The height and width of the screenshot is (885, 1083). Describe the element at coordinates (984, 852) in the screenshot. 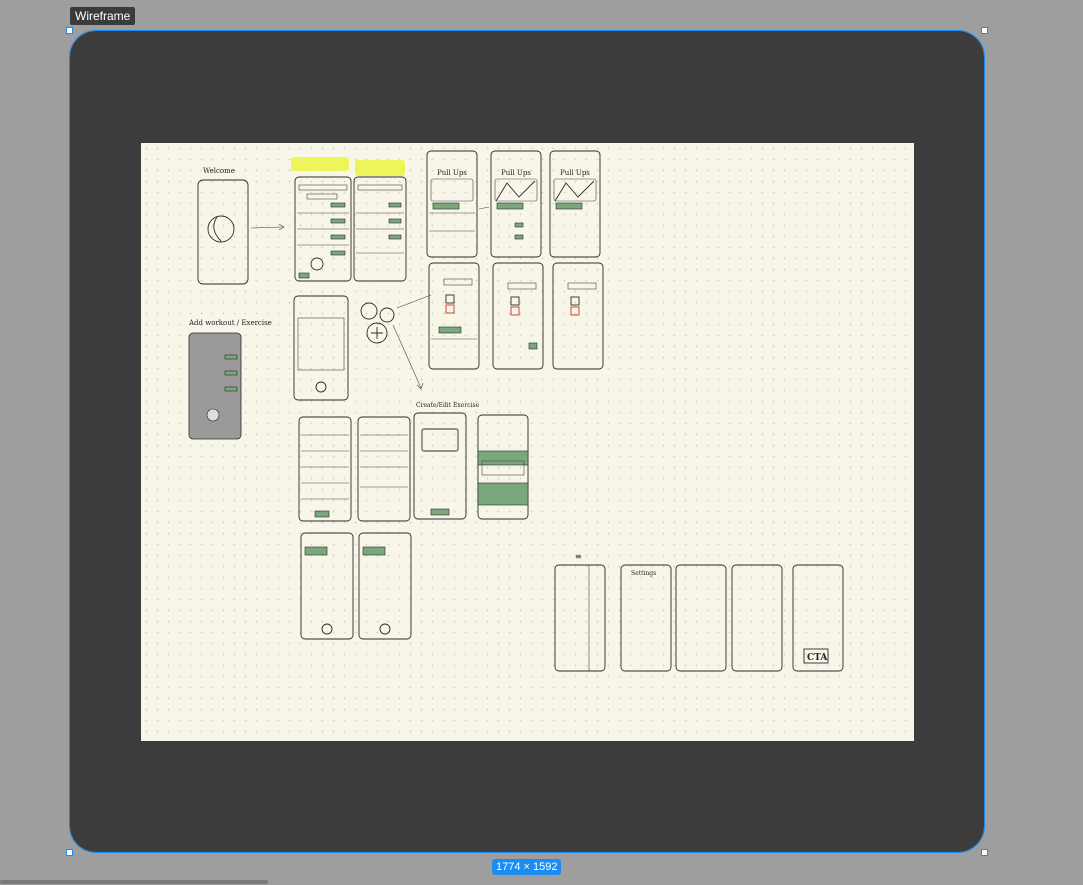

I see `resize-handle-bottom-right` at that location.